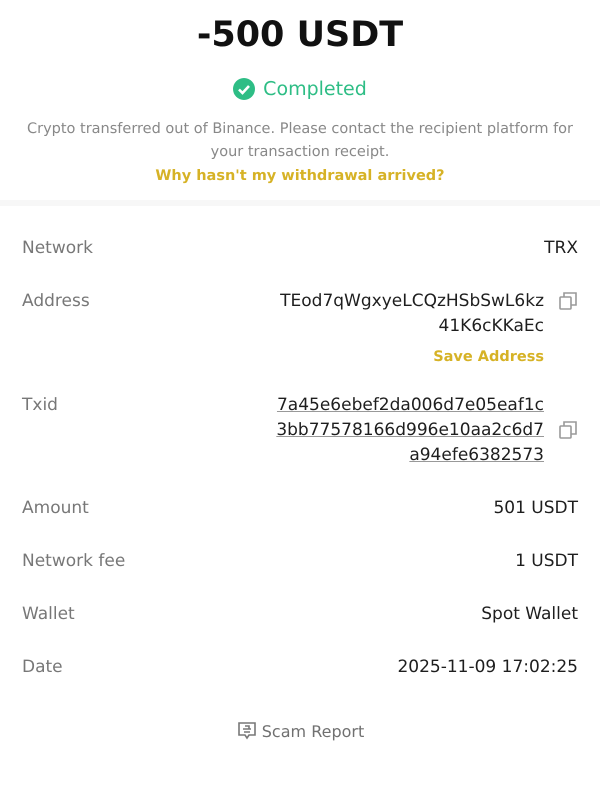  I want to click on detail-label: Txid, so click(40, 405).